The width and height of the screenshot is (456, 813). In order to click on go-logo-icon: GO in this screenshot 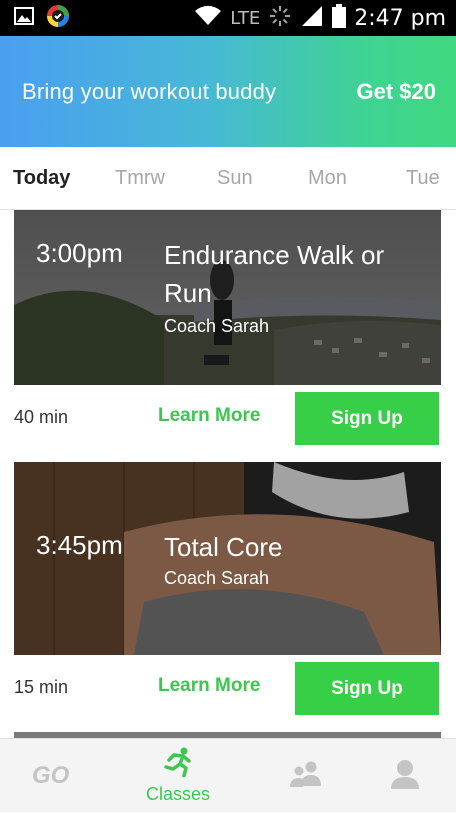, I will do `click(50, 776)`.